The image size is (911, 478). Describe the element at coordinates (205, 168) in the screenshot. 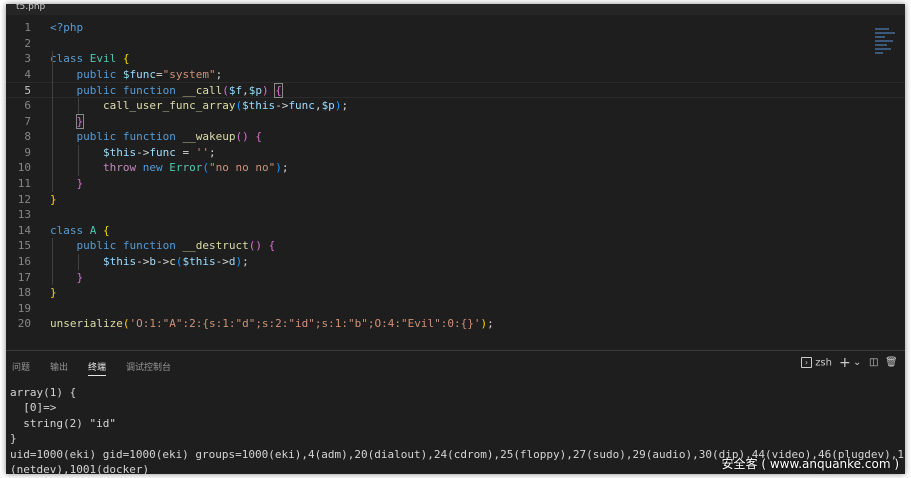

I see `code-token: (` at that location.